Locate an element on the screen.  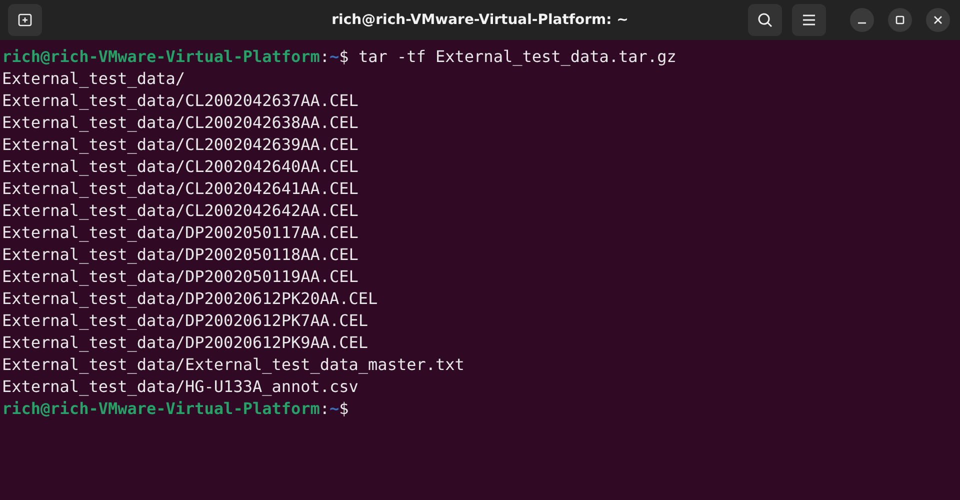
output-line: External_test_data/External_test_data_master.txt is located at coordinates (233, 365).